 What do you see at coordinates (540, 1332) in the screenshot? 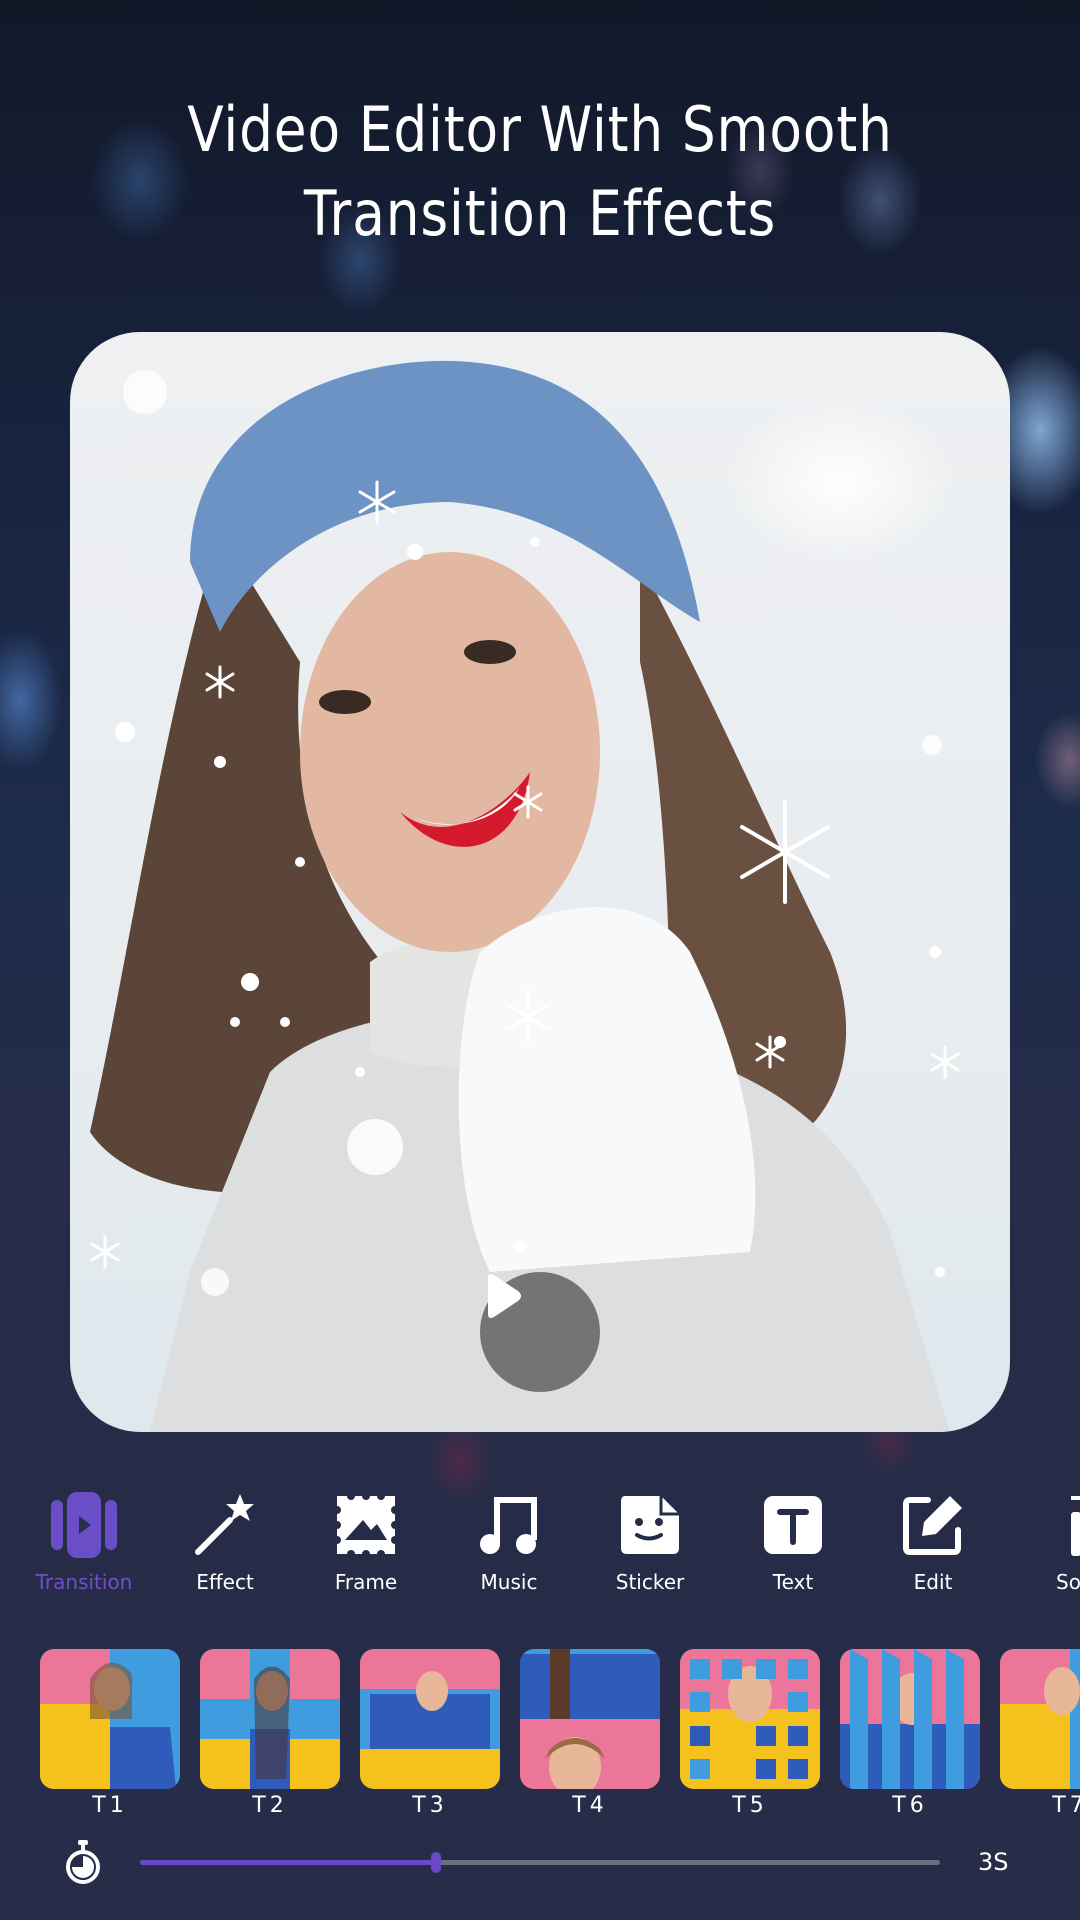
I see `play-button` at bounding box center [540, 1332].